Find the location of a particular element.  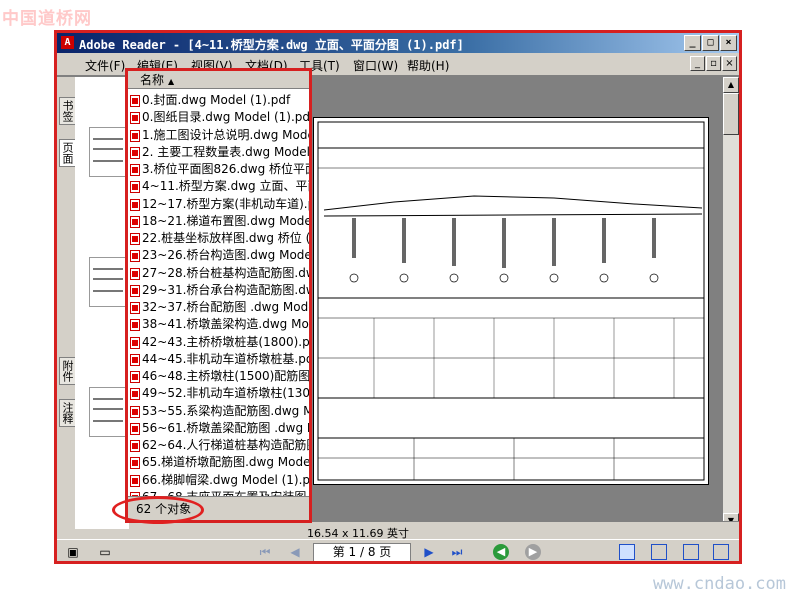

file-list-item: 44~45.非机动车道桥墩桩基.pdf is located at coordinates (218, 359).